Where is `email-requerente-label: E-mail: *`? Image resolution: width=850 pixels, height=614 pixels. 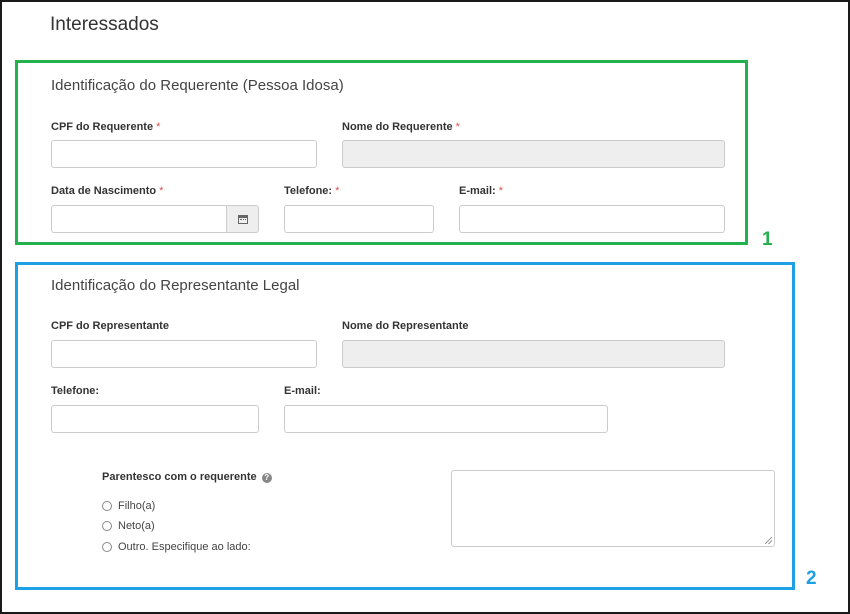
email-requerente-label: E-mail: * is located at coordinates (481, 191).